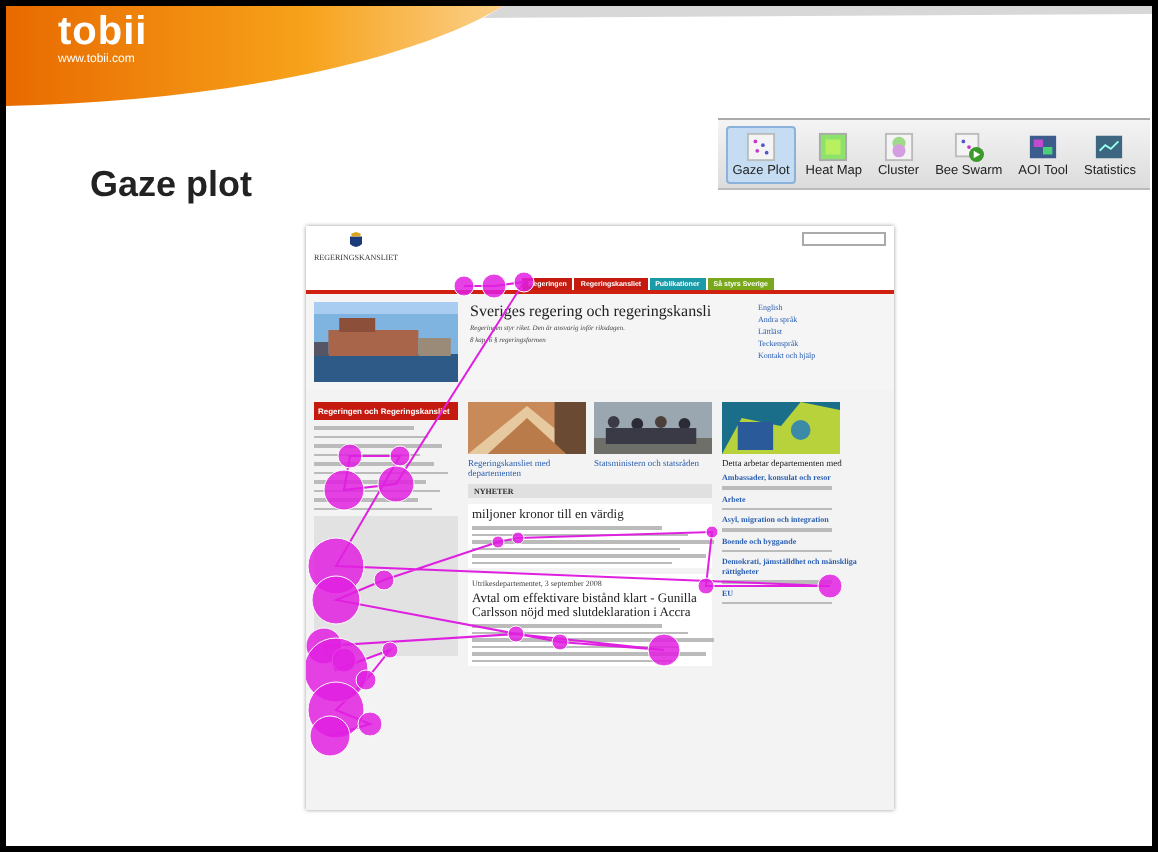 This screenshot has height=852, width=1158. Describe the element at coordinates (103, 32) in the screenshot. I see `tobii-logo: tobii` at that location.